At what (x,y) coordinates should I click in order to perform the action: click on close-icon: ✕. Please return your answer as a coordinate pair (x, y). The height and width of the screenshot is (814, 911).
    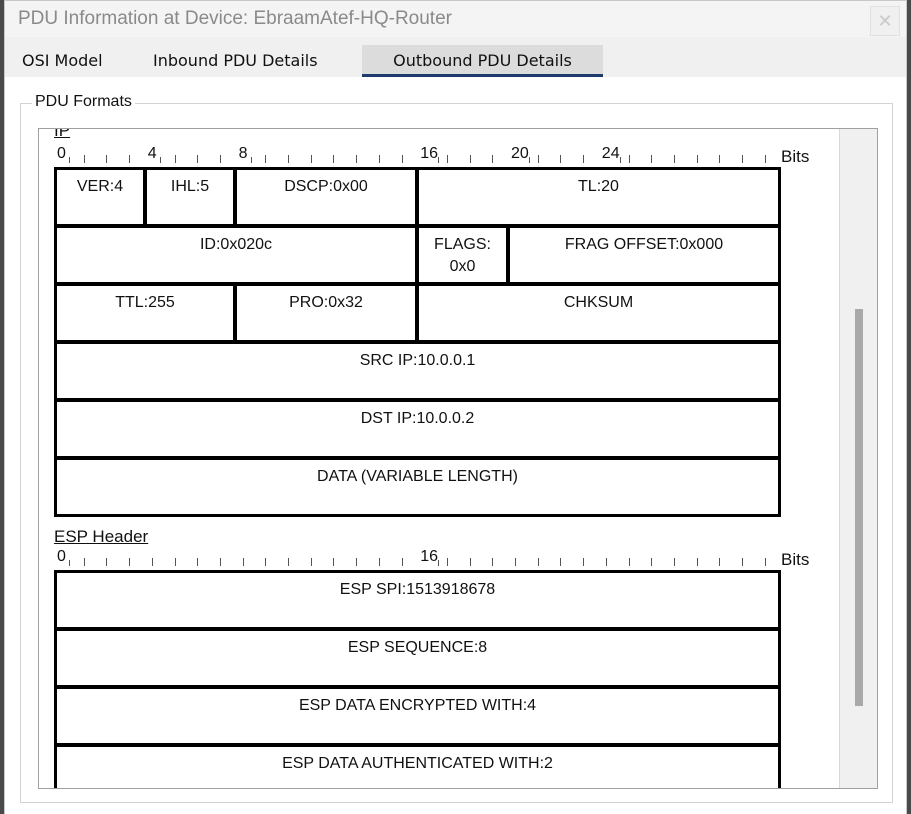
    Looking at the image, I should click on (885, 21).